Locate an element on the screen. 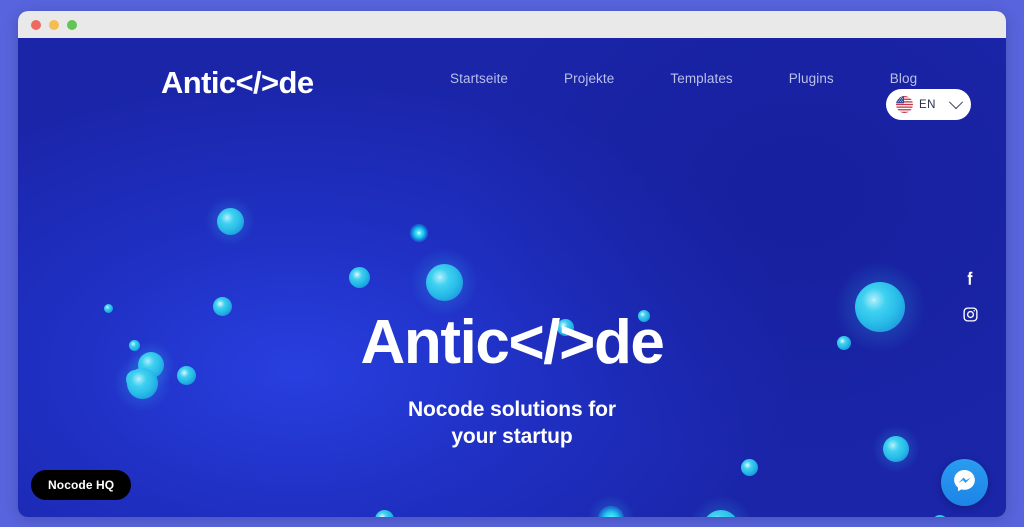 This screenshot has height=527, width=1024. social-link-instagram is located at coordinates (970, 314).